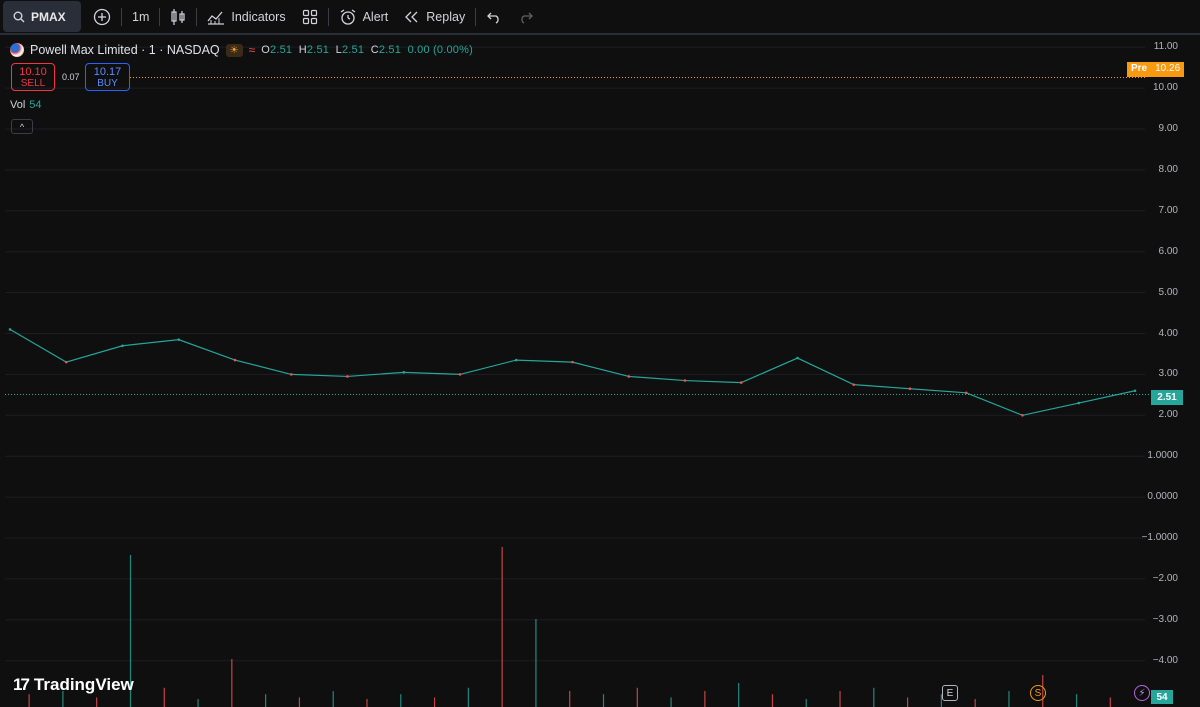 Image resolution: width=1200 pixels, height=707 pixels. I want to click on sun-icon: ☀, so click(234, 50).